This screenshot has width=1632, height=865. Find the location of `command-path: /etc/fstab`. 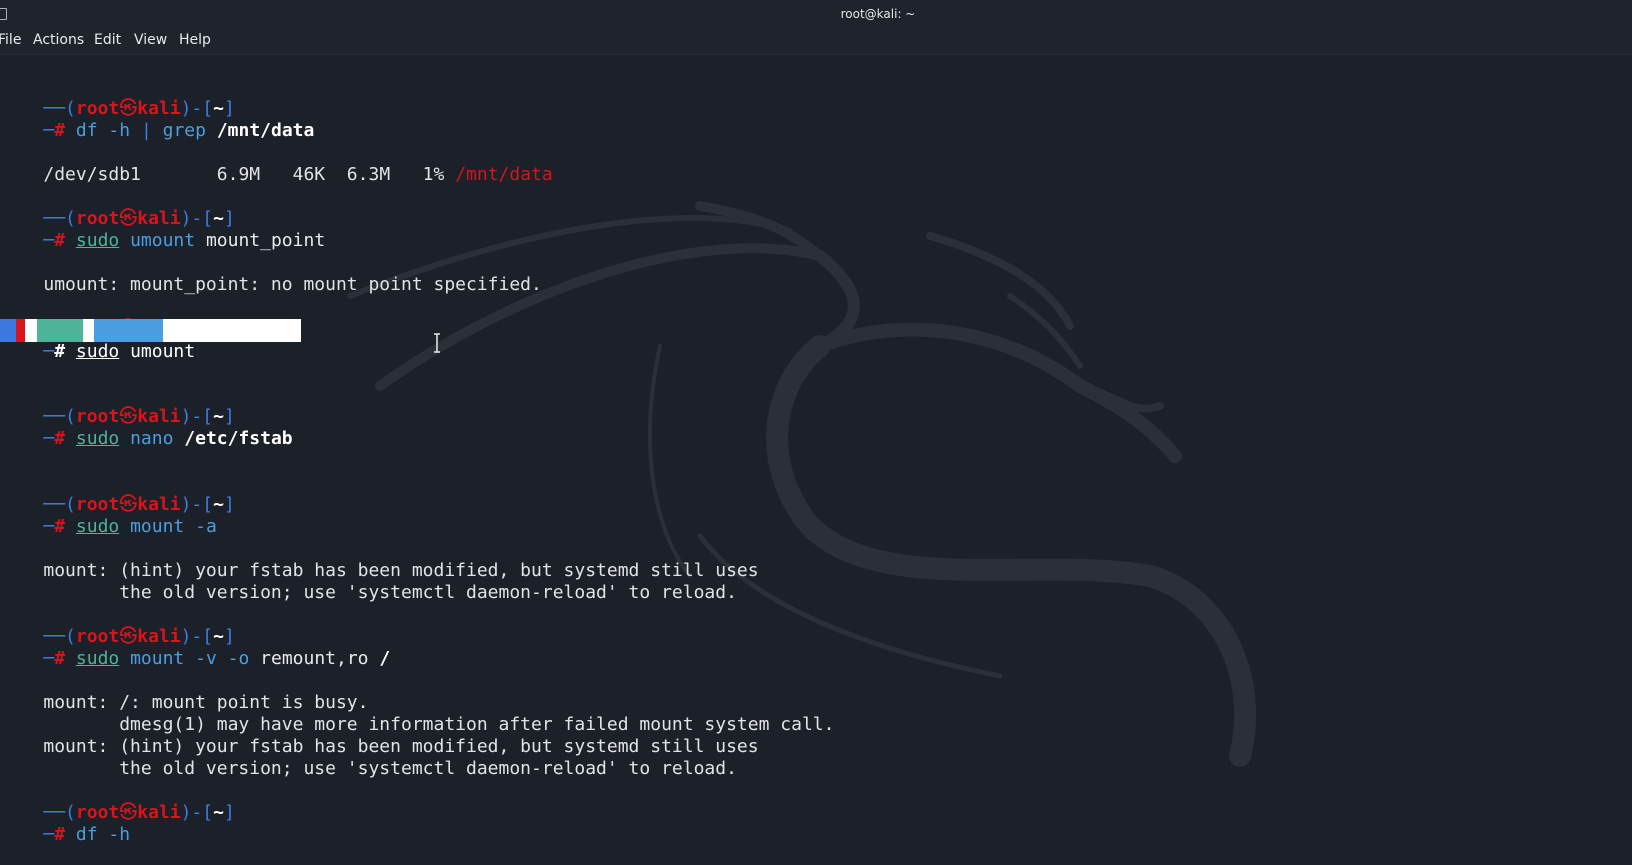

command-path: /etc/fstab is located at coordinates (233, 438).